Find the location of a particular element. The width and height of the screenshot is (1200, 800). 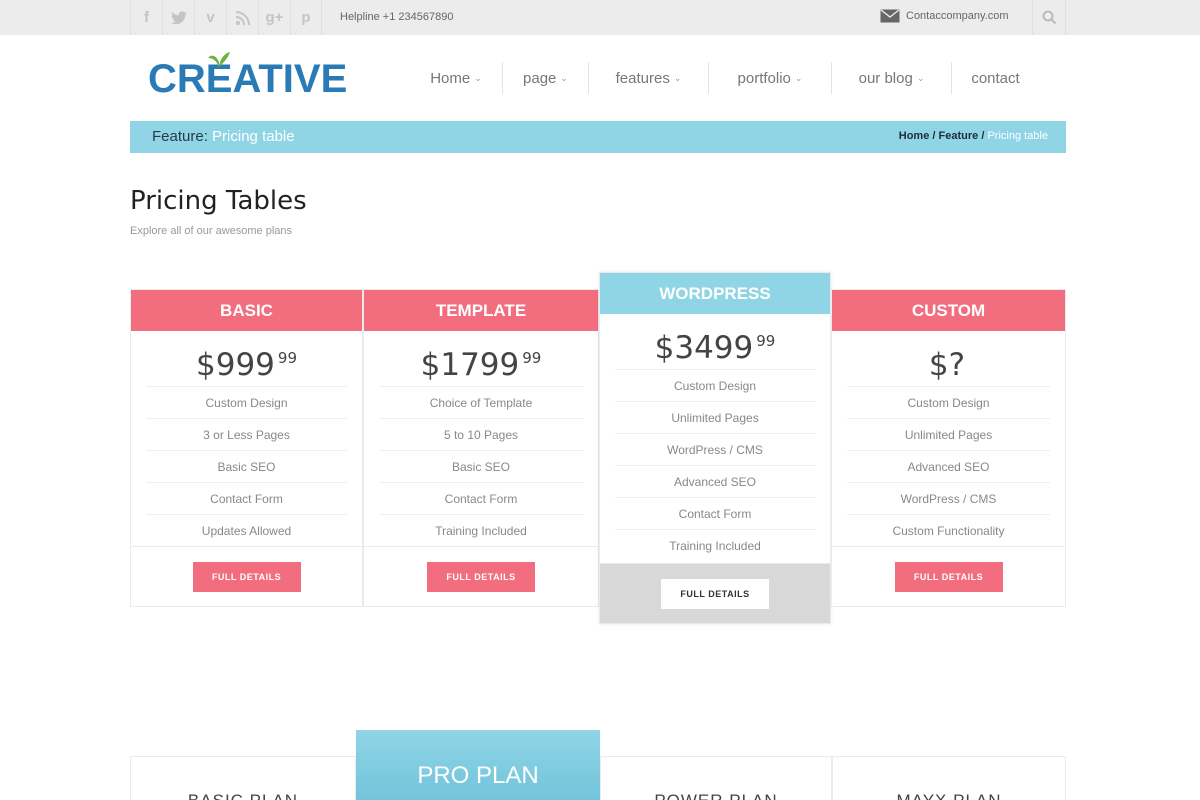

plan-price: $3499 99 is located at coordinates (715, 348).